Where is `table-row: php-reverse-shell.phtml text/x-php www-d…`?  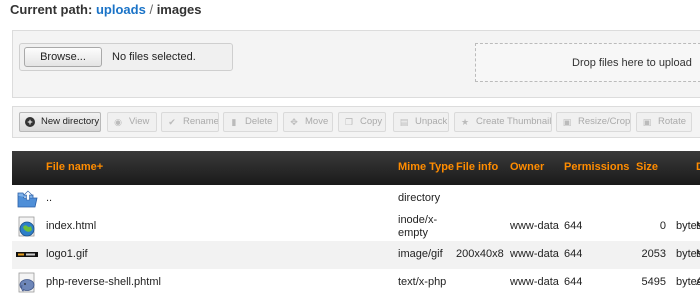
table-row: php-reverse-shell.phtml text/x-php www-d… is located at coordinates (356, 283).